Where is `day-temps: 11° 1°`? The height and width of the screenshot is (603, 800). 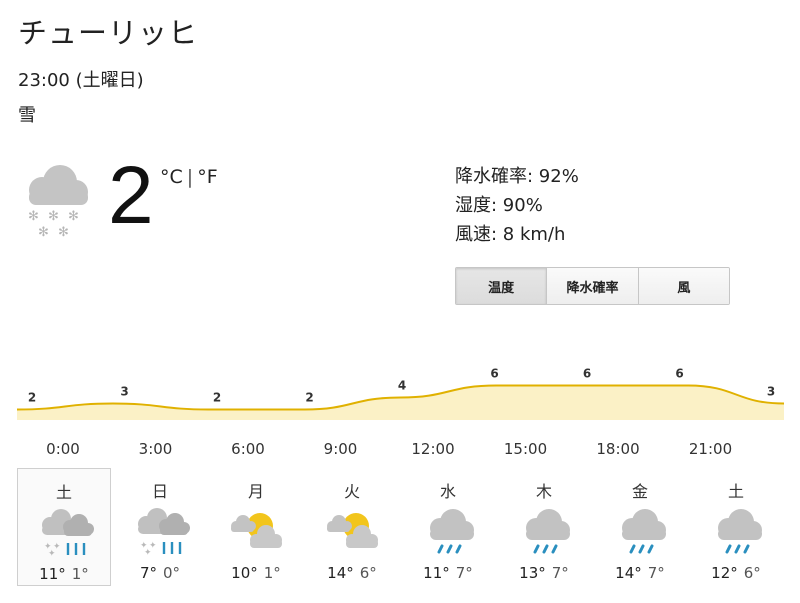 day-temps: 11° 1° is located at coordinates (64, 574).